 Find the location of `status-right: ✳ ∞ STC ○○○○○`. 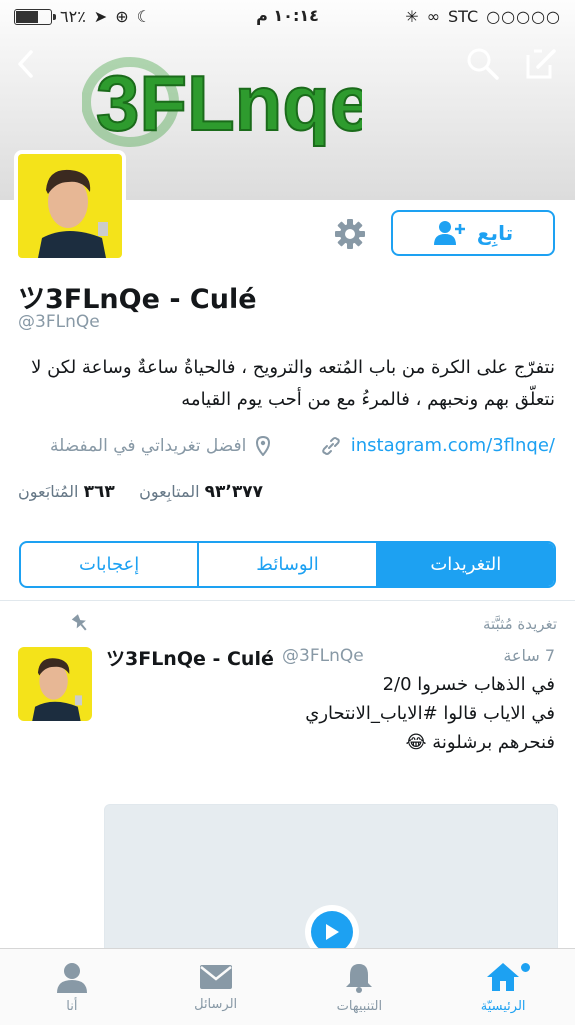

status-right: ✳ ∞ STC ○○○○○ is located at coordinates (483, 16).